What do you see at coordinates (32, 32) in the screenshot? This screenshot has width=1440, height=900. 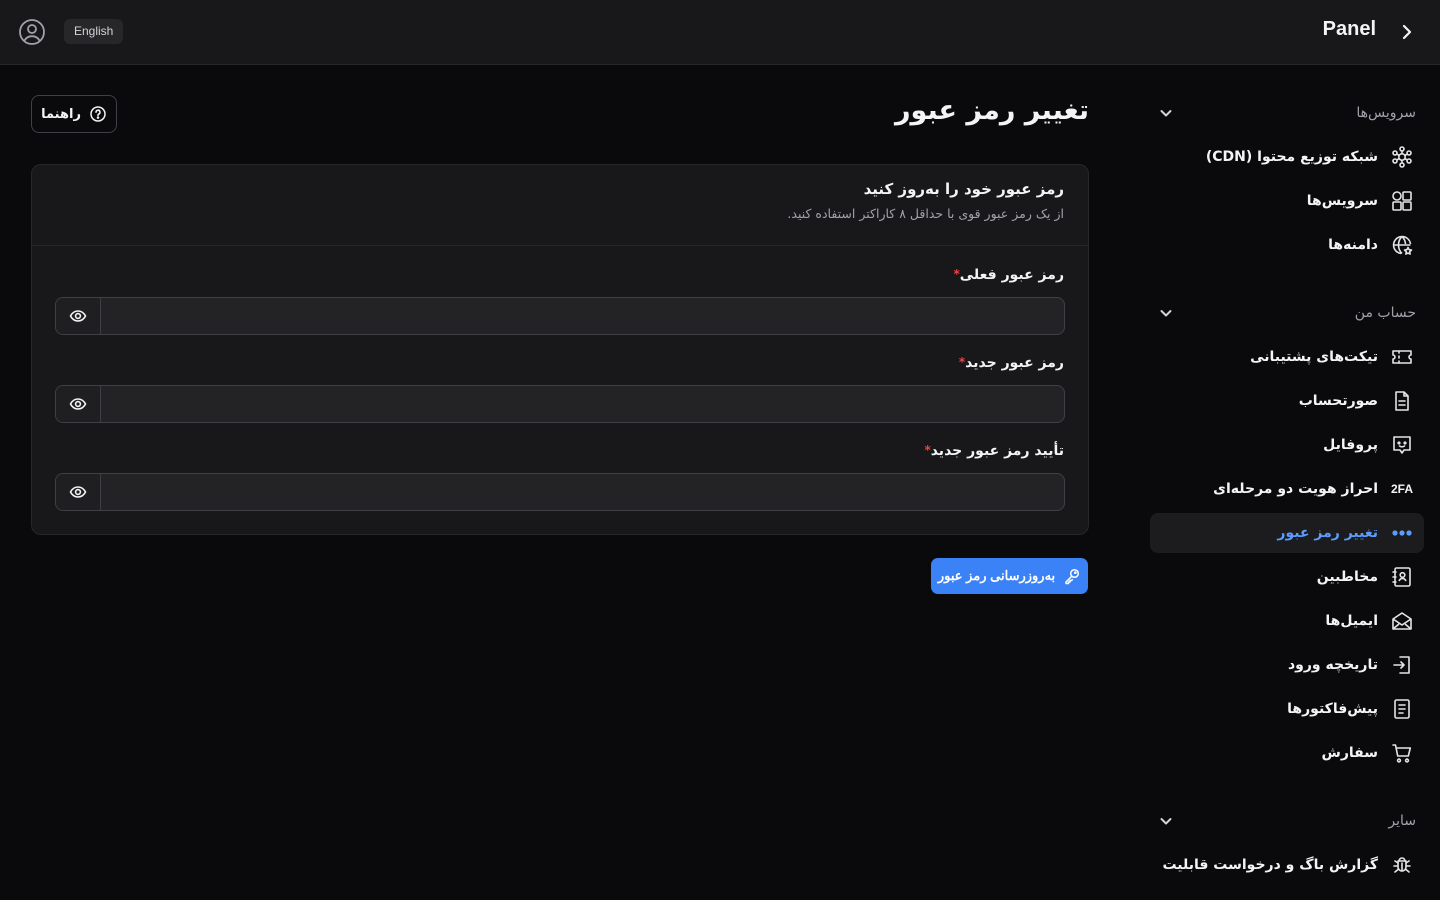 I see `user-circle-icon` at bounding box center [32, 32].